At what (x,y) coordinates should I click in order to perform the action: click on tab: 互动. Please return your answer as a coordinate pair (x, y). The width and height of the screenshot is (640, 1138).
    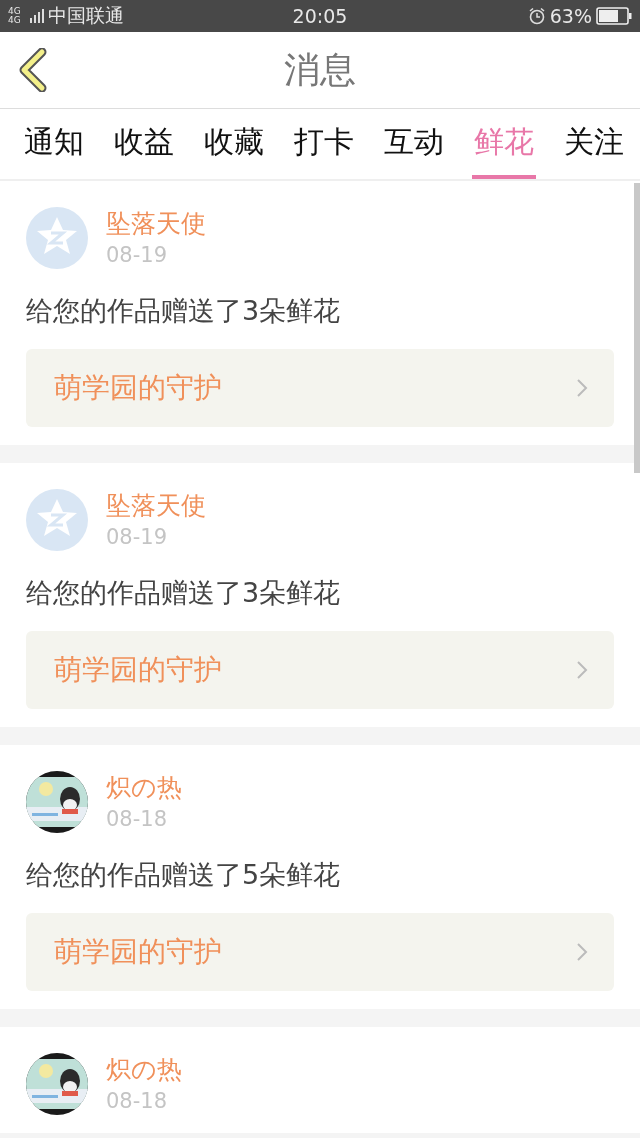
    Looking at the image, I should click on (414, 144).